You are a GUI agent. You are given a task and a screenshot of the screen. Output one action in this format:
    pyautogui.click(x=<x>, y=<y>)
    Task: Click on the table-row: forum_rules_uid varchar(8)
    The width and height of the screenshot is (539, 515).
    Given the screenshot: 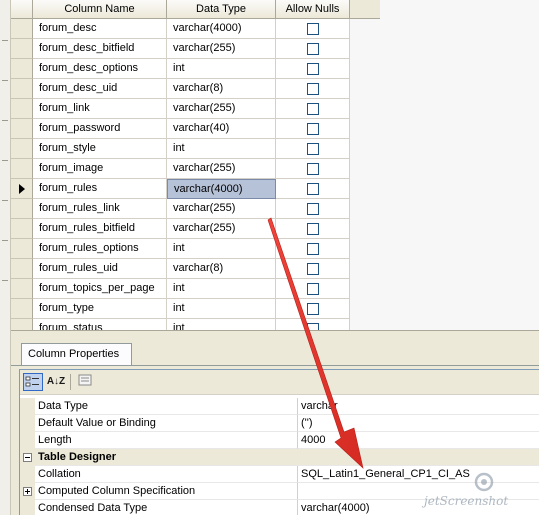 What is the action you would take?
    pyautogui.click(x=180, y=269)
    